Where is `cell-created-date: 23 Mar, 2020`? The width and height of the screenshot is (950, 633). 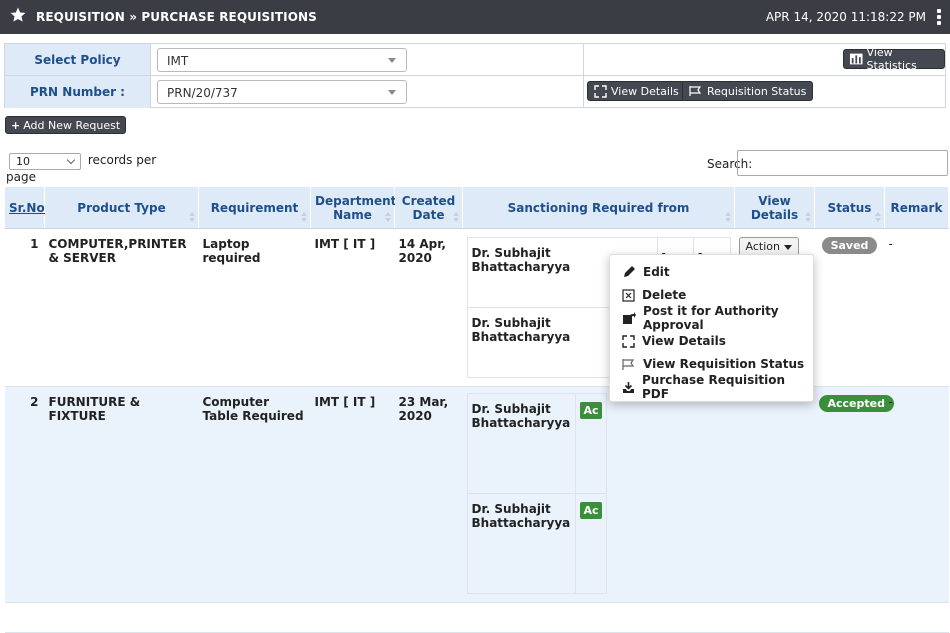 cell-created-date: 23 Mar, 2020 is located at coordinates (428, 494).